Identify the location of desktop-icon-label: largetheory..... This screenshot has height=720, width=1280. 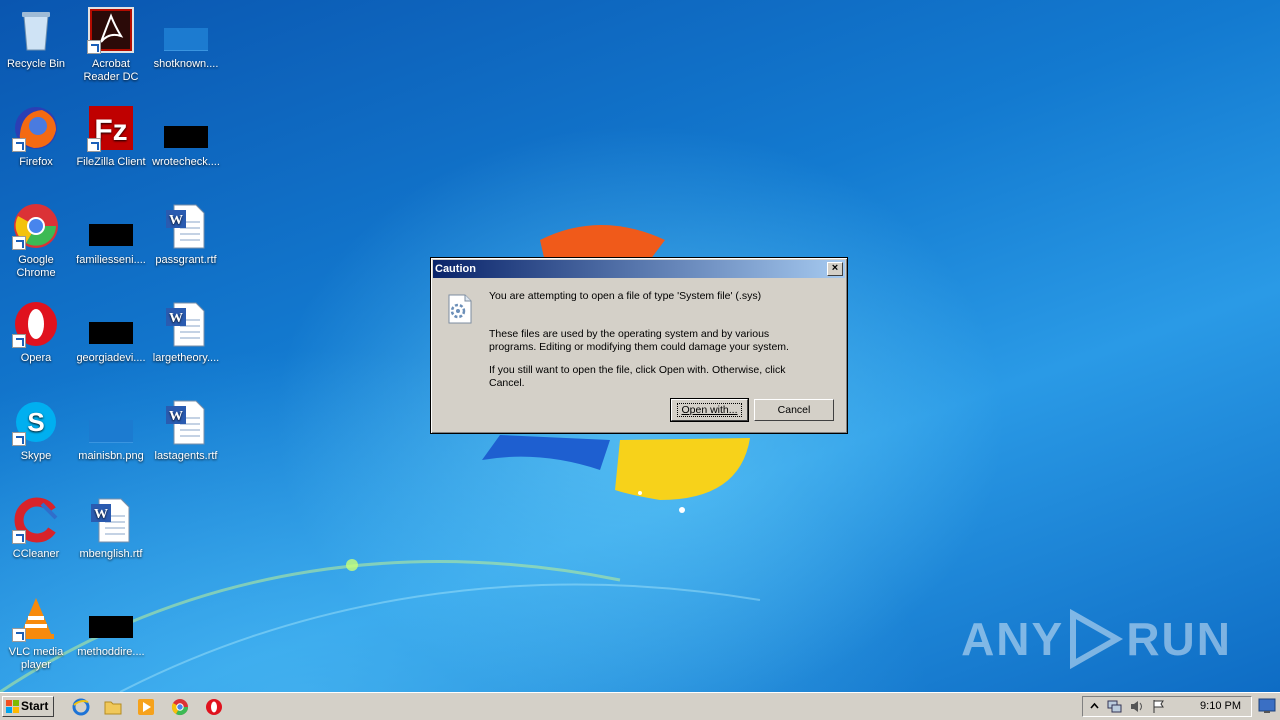
(186, 358).